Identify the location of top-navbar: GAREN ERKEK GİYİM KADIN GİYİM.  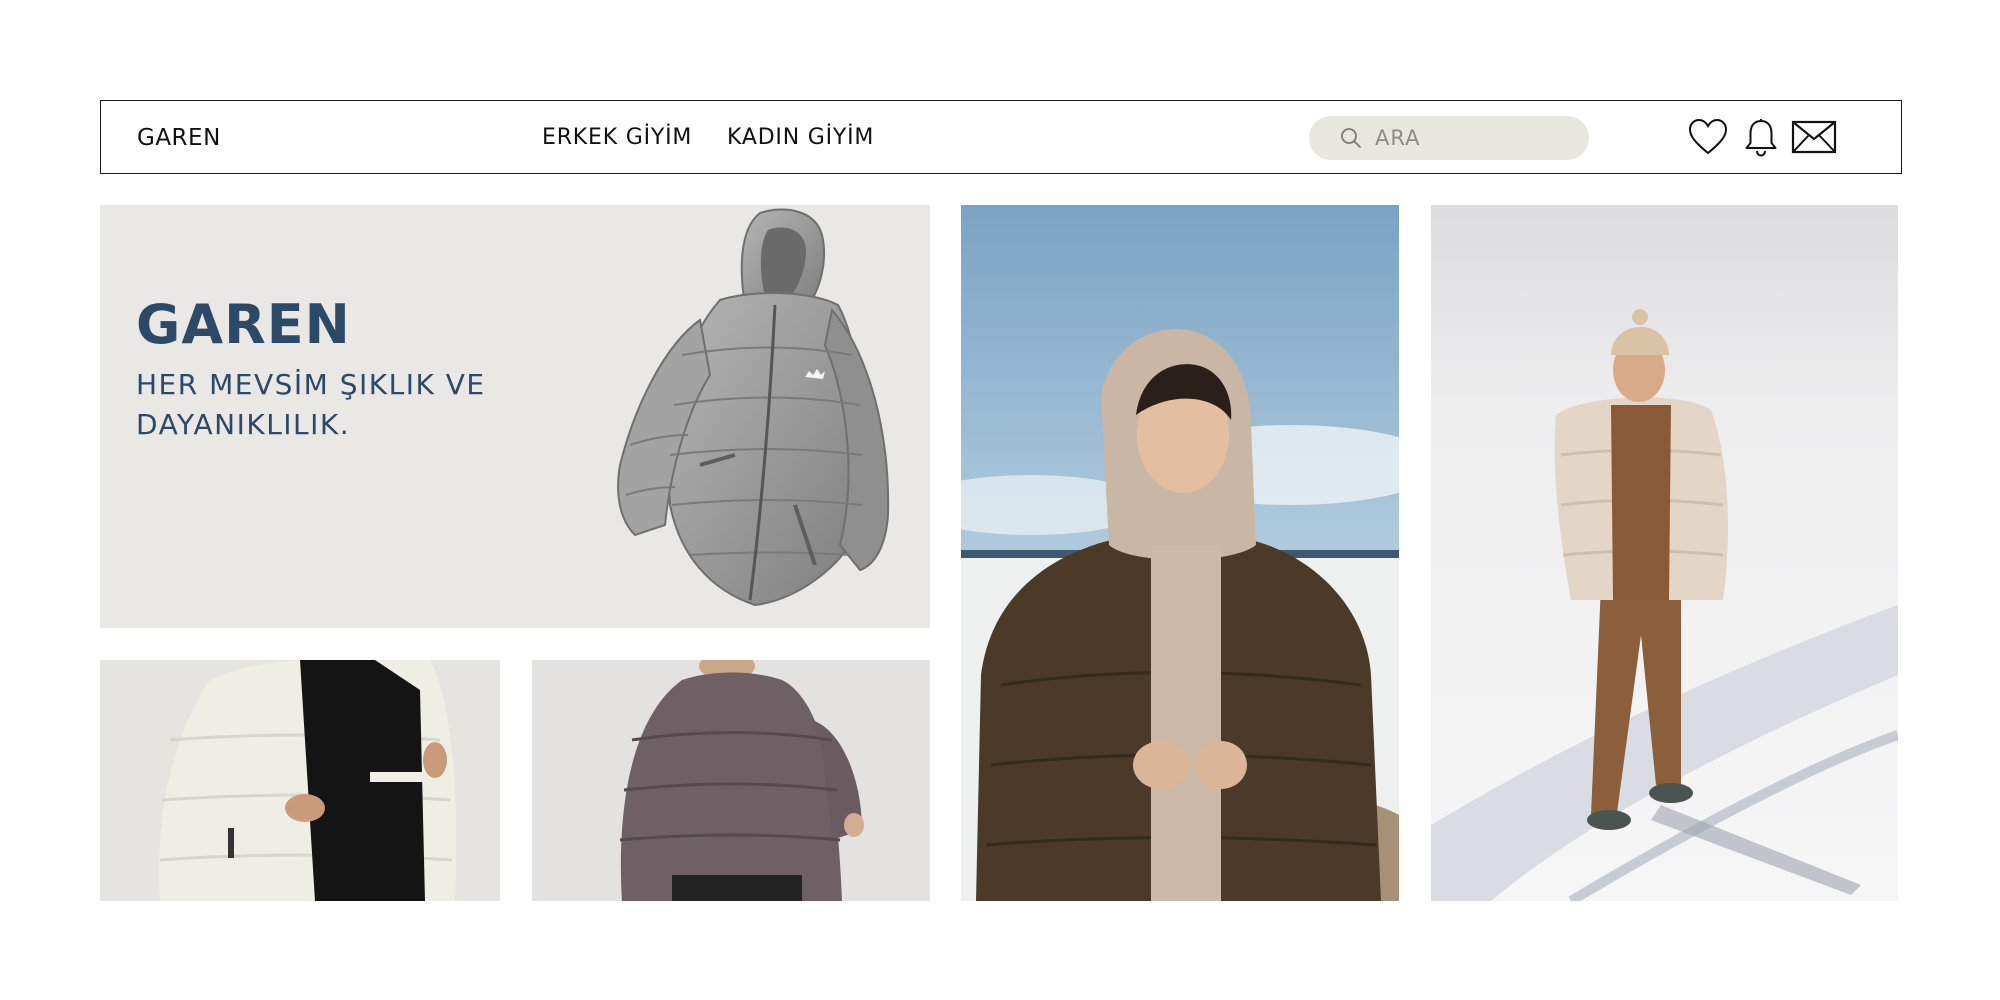
(1001, 137).